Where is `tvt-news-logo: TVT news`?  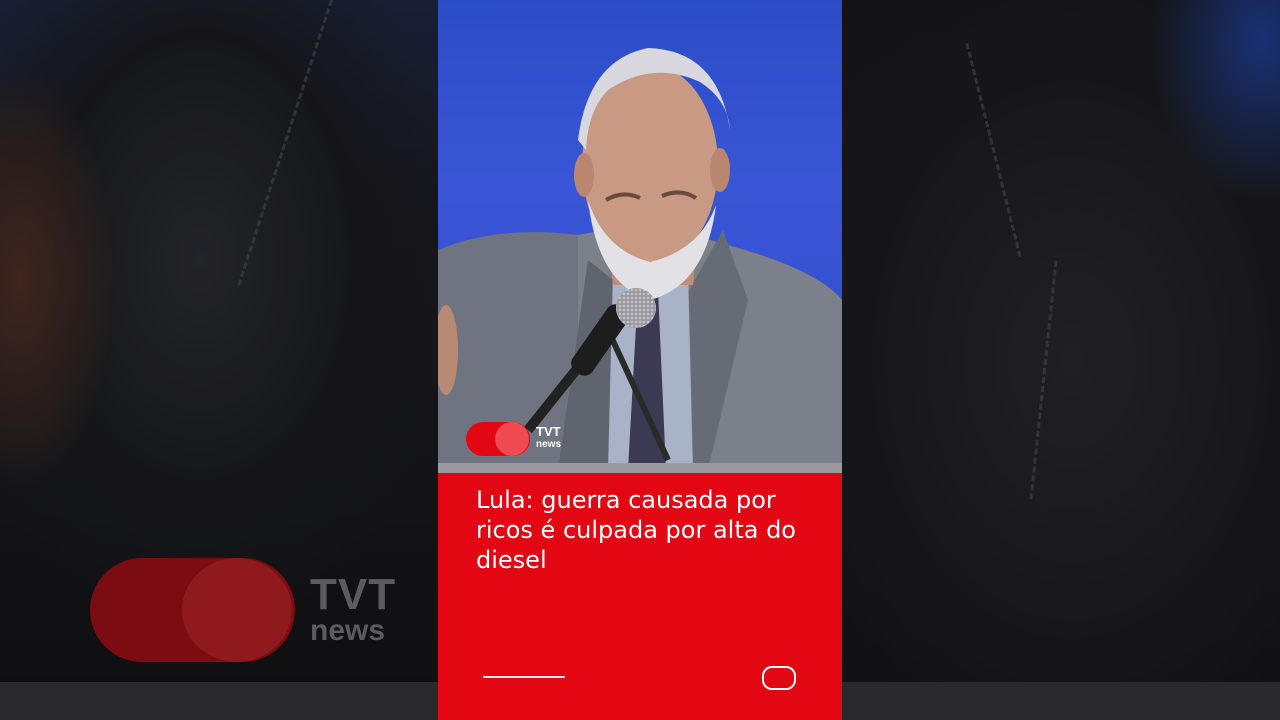
tvt-news-logo: TVT news is located at coordinates (521, 439).